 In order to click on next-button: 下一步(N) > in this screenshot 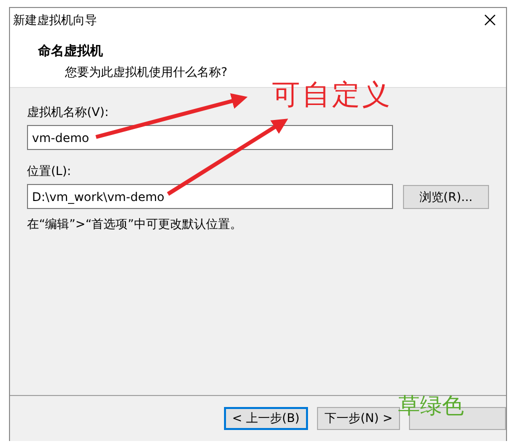, I will do `click(358, 418)`.